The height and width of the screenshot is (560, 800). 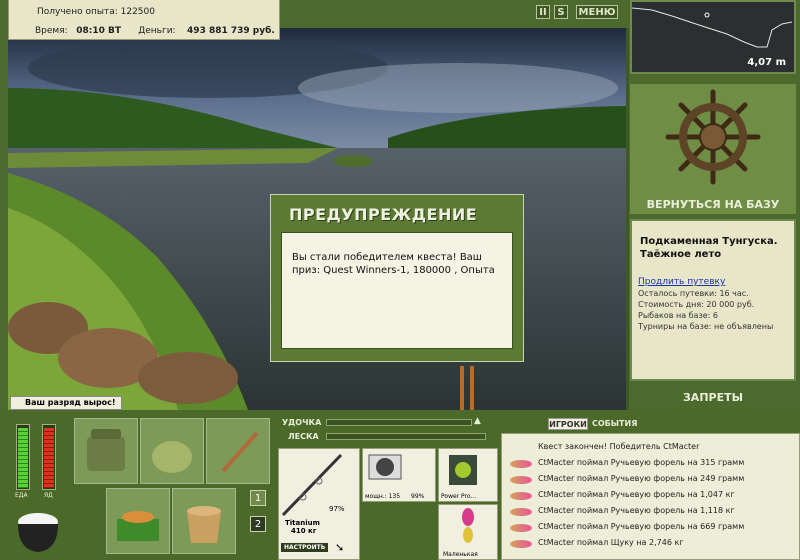 What do you see at coordinates (561, 12) in the screenshot?
I see `sound-icon: S` at bounding box center [561, 12].